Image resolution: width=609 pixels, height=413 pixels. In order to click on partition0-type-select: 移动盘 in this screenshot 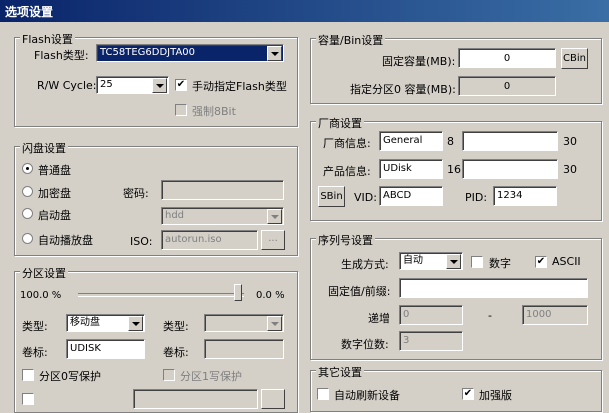, I will do `click(105, 323)`.